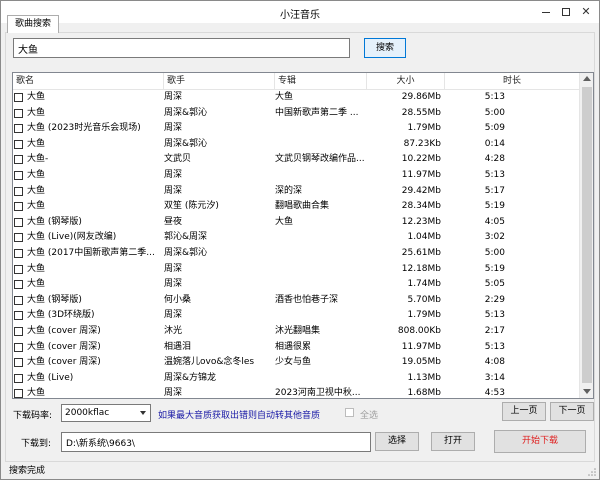  What do you see at coordinates (143, 413) in the screenshot?
I see `chevron-down-icon` at bounding box center [143, 413].